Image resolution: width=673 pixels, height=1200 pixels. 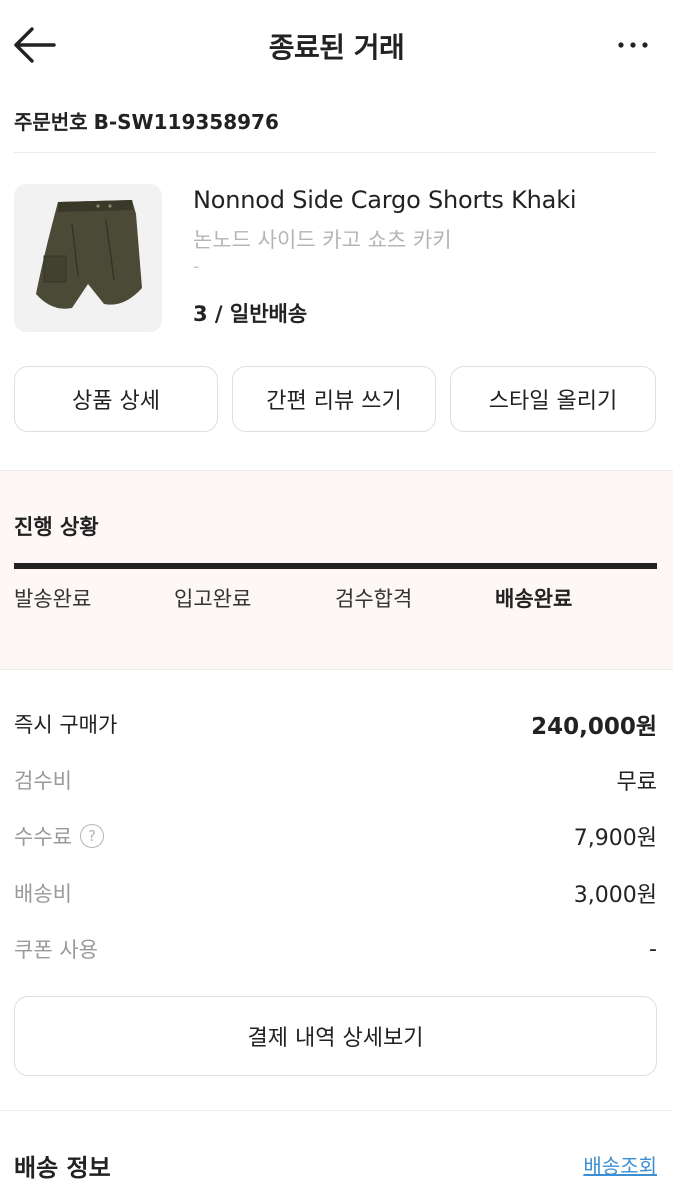 I want to click on commission-label-group: 수수료 ?, so click(x=59, y=836).